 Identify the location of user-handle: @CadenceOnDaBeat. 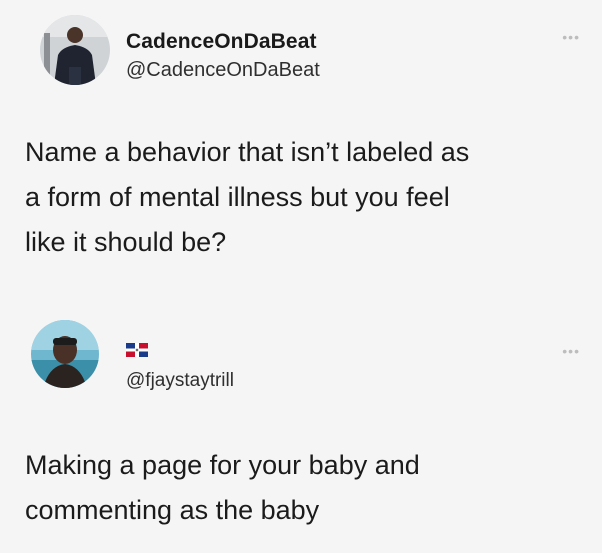
(223, 70).